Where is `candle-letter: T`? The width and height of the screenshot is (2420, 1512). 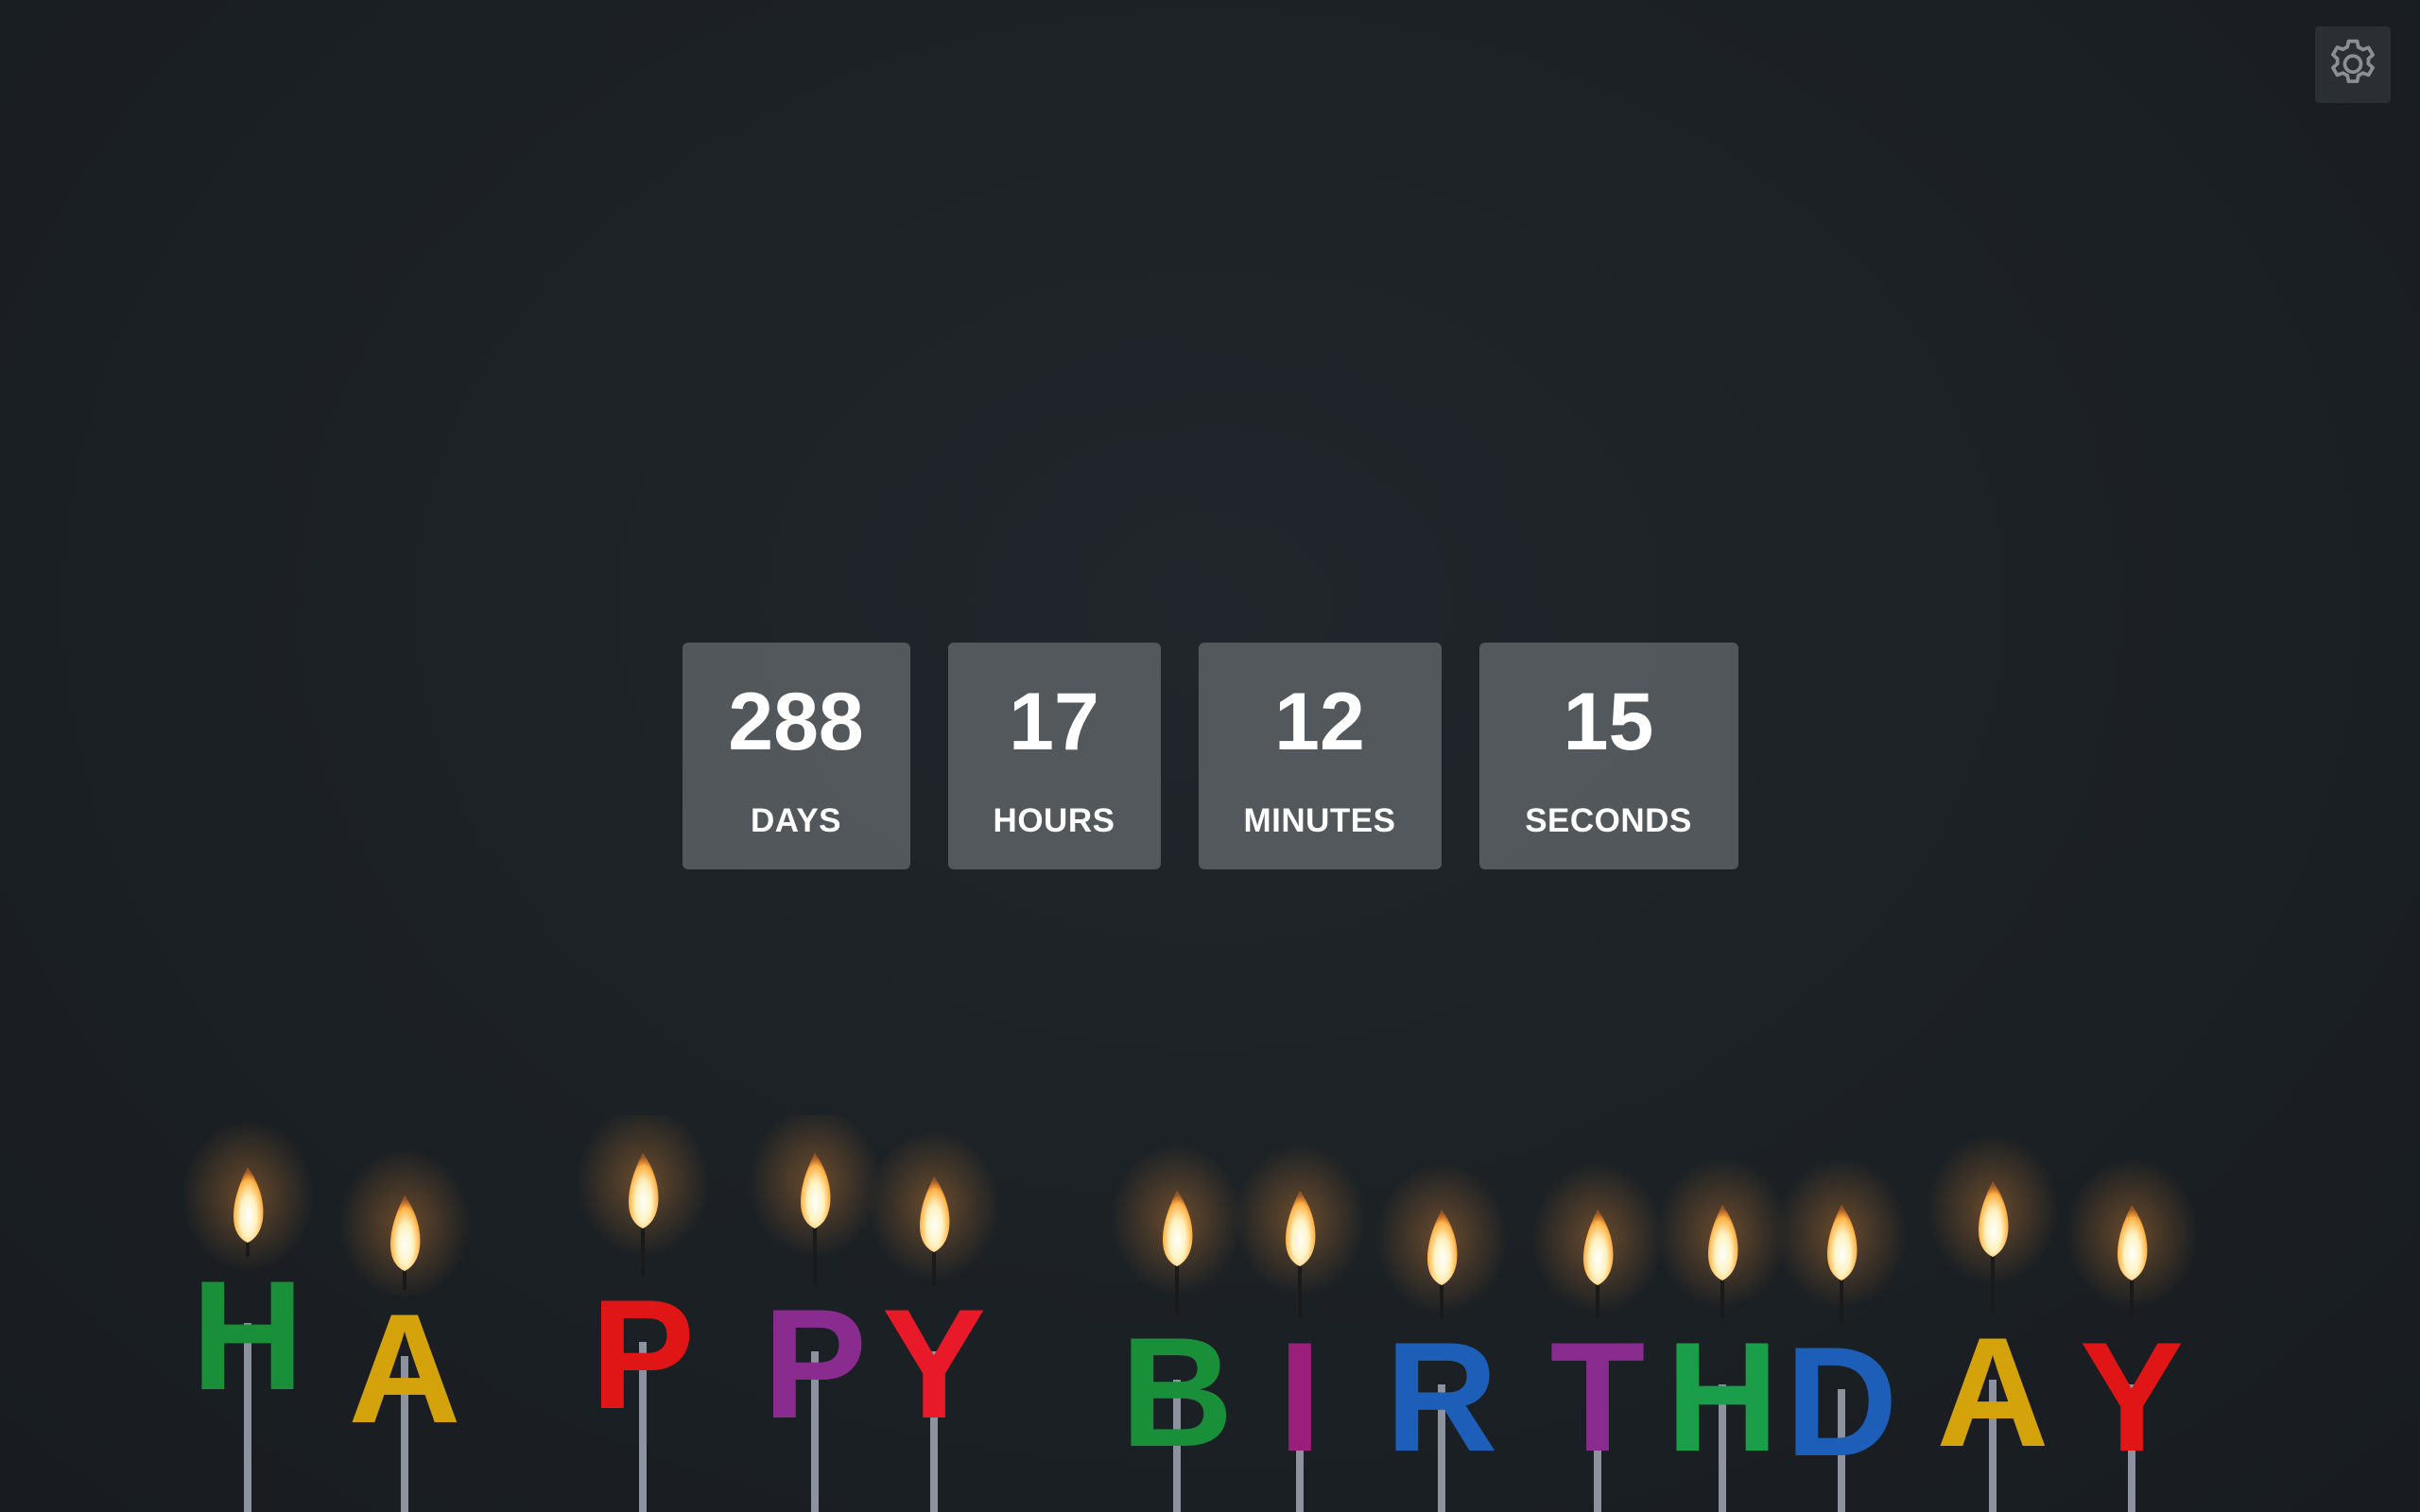
candle-letter: T is located at coordinates (1598, 1397).